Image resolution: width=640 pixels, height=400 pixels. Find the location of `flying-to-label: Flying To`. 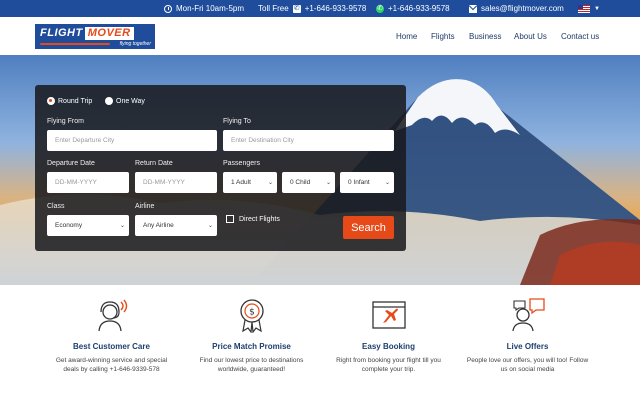

flying-to-label: Flying To is located at coordinates (237, 121).